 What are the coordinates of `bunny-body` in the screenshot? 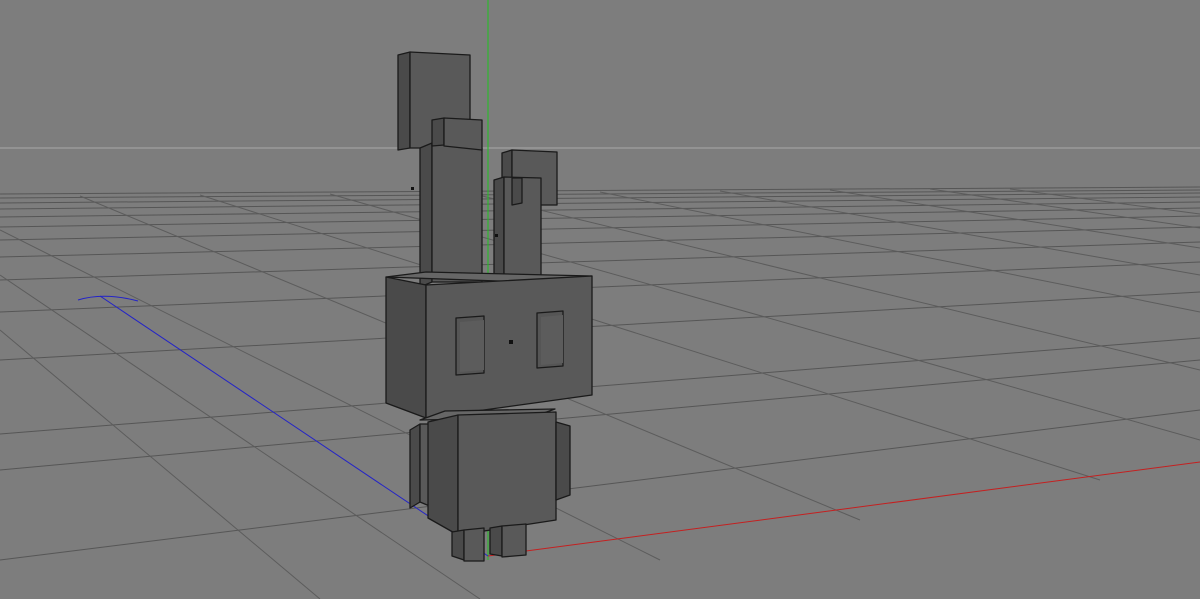 It's located at (490, 472).